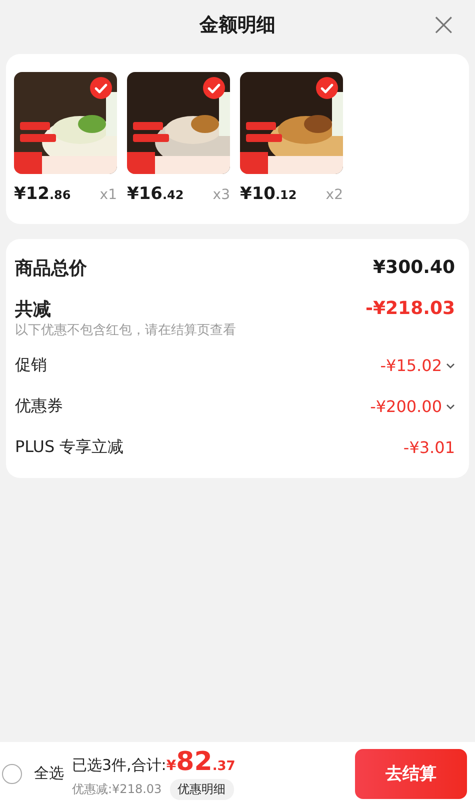  What do you see at coordinates (119, 765) in the screenshot?
I see `selected-count: 已选3件,合计:` at bounding box center [119, 765].